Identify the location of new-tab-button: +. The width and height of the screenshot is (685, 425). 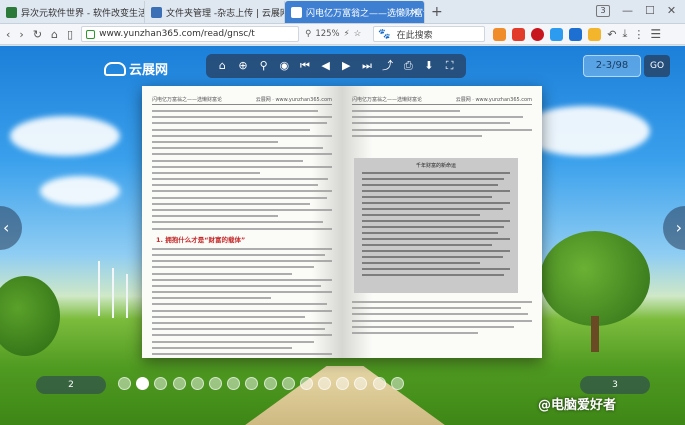
(437, 12).